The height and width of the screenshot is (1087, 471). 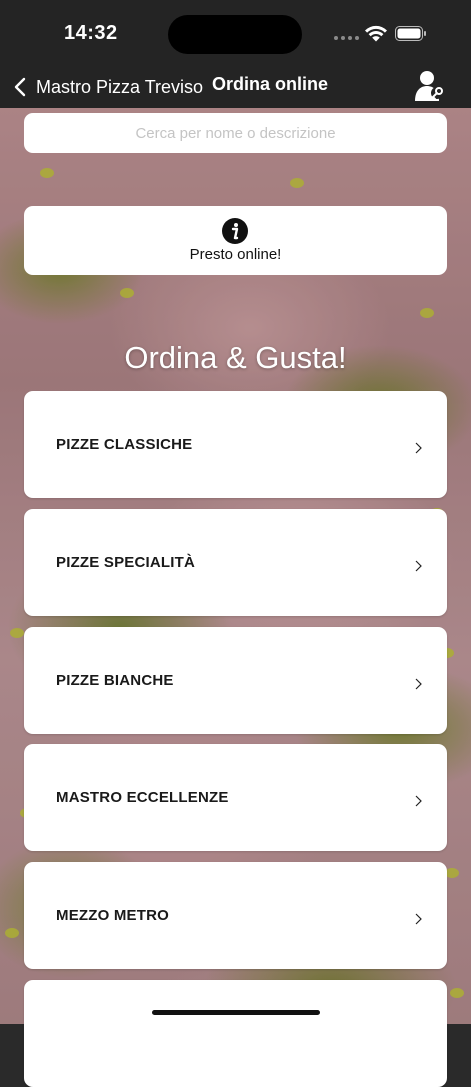 I want to click on category-item: MASTRO ECCELLENZE, so click(x=235, y=797).